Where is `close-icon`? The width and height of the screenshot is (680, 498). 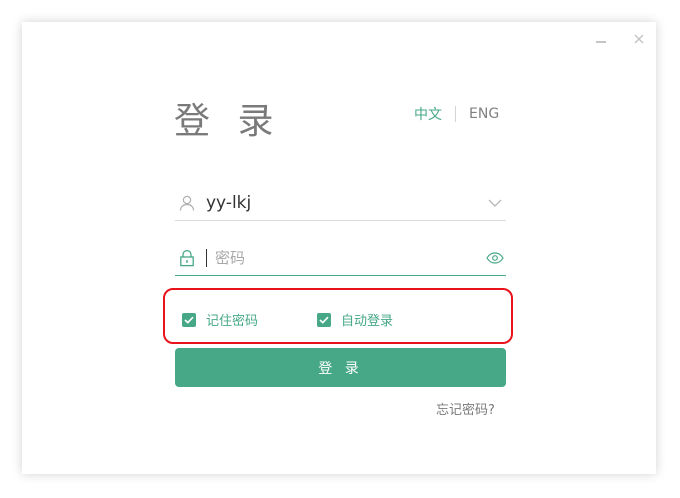
close-icon is located at coordinates (639, 39).